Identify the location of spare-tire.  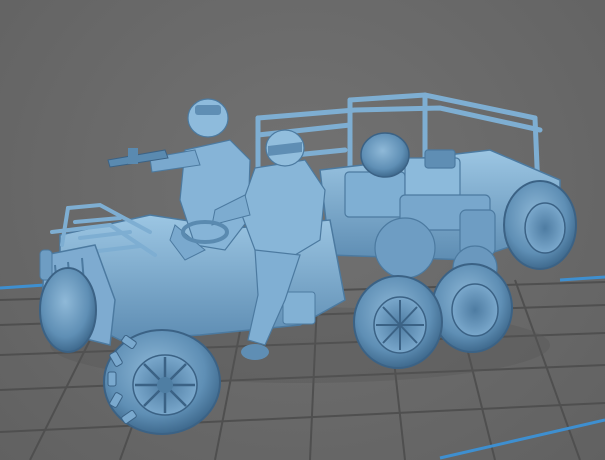
(385, 155).